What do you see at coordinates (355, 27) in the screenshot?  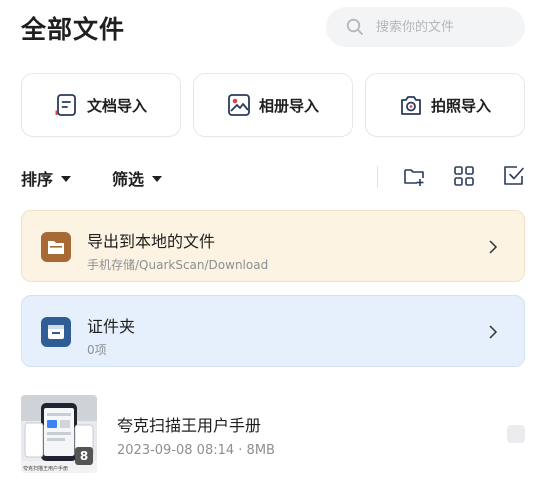 I see `search-icon` at bounding box center [355, 27].